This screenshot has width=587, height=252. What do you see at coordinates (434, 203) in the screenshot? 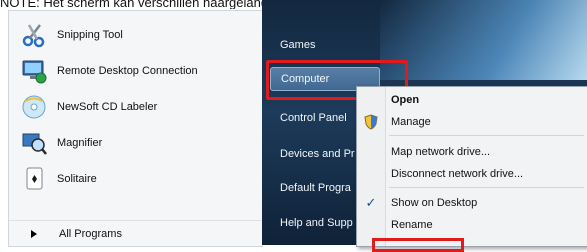
I see `menu-item-label: Show on Desktop` at bounding box center [434, 203].